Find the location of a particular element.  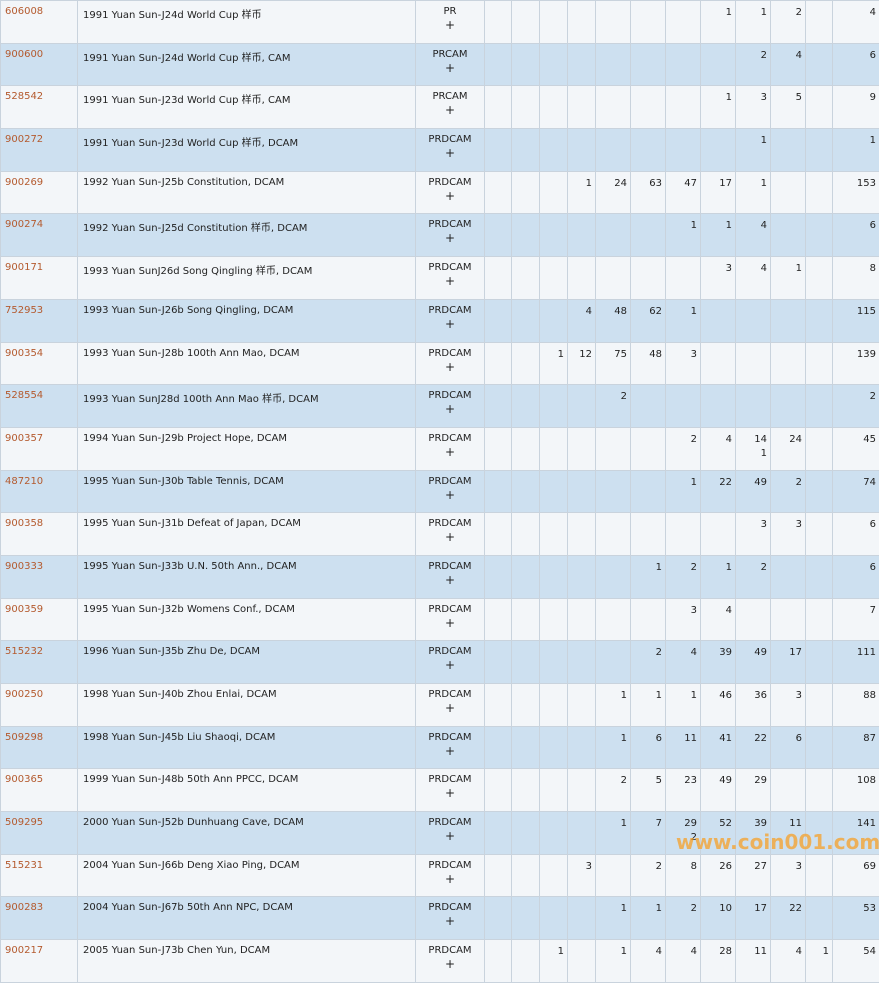

cert-id-link: 515231 is located at coordinates (24, 865).